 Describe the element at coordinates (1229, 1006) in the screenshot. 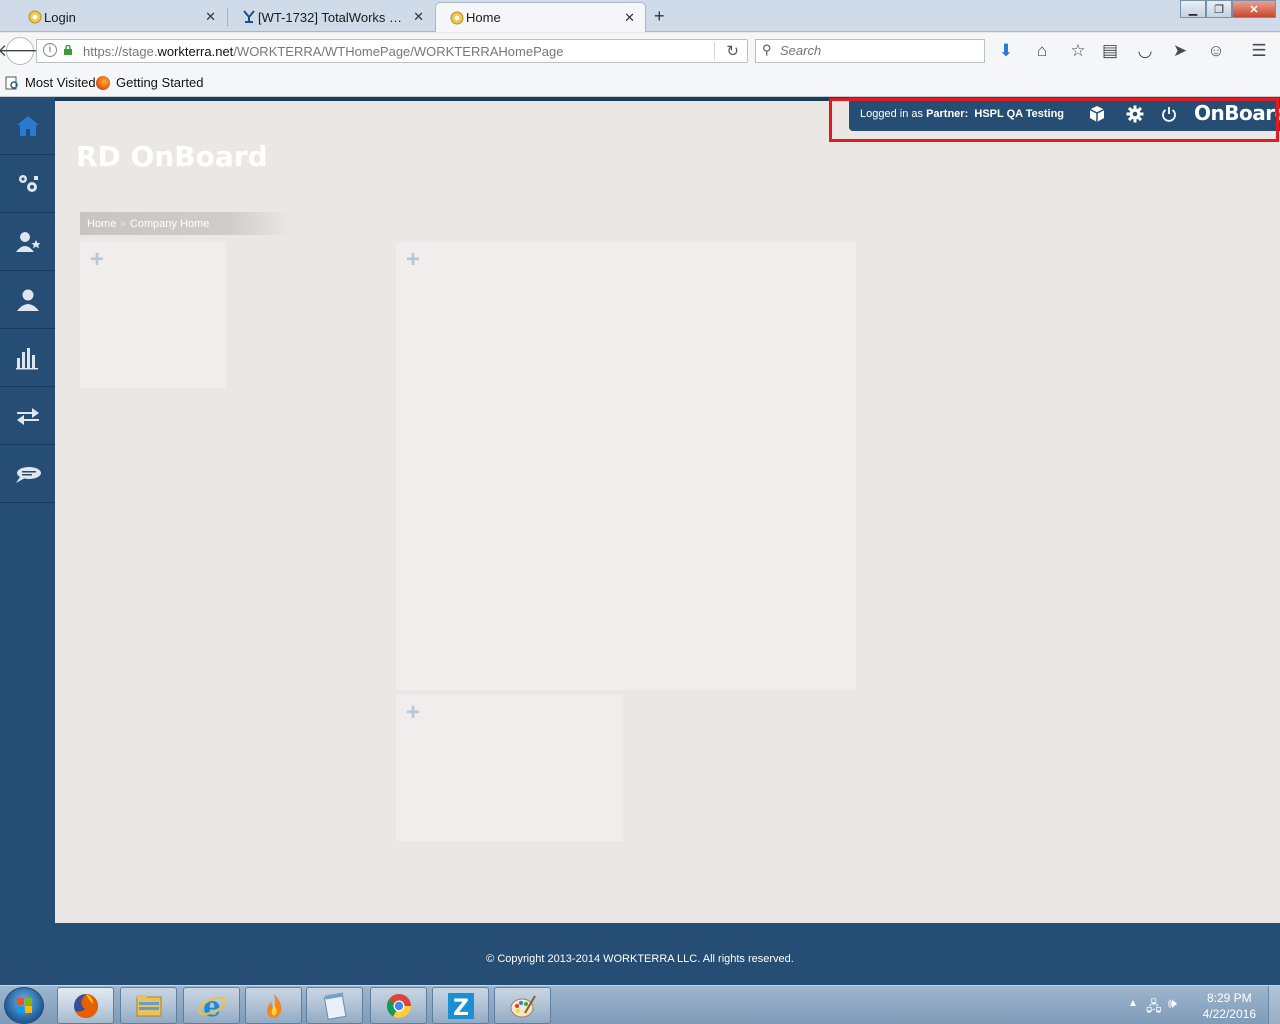

I see `clock: 8:29 PM 4/22/2016` at that location.